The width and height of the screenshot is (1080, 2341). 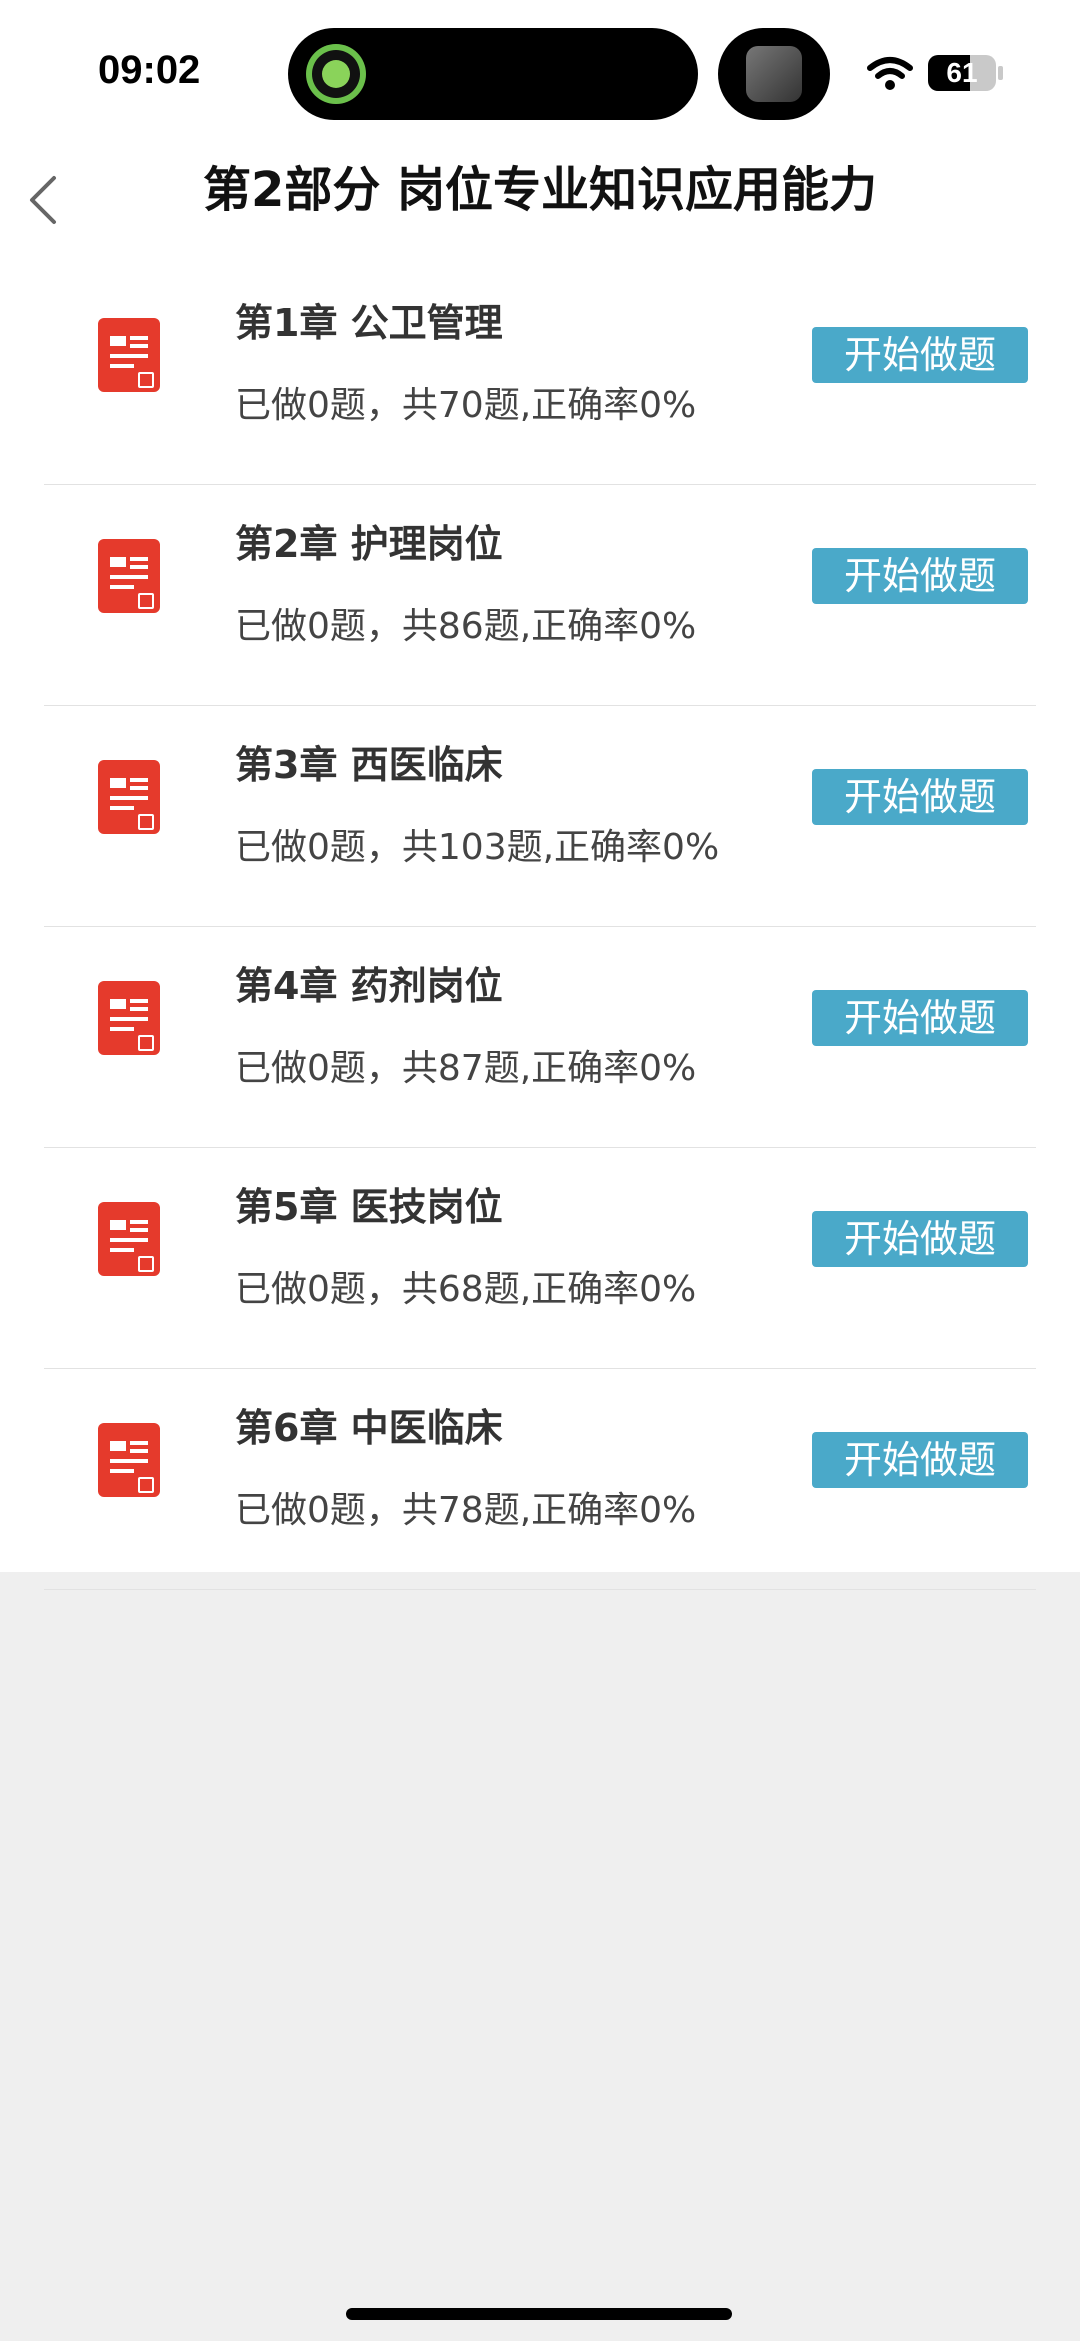 What do you see at coordinates (539, 2314) in the screenshot?
I see `home-indicator` at bounding box center [539, 2314].